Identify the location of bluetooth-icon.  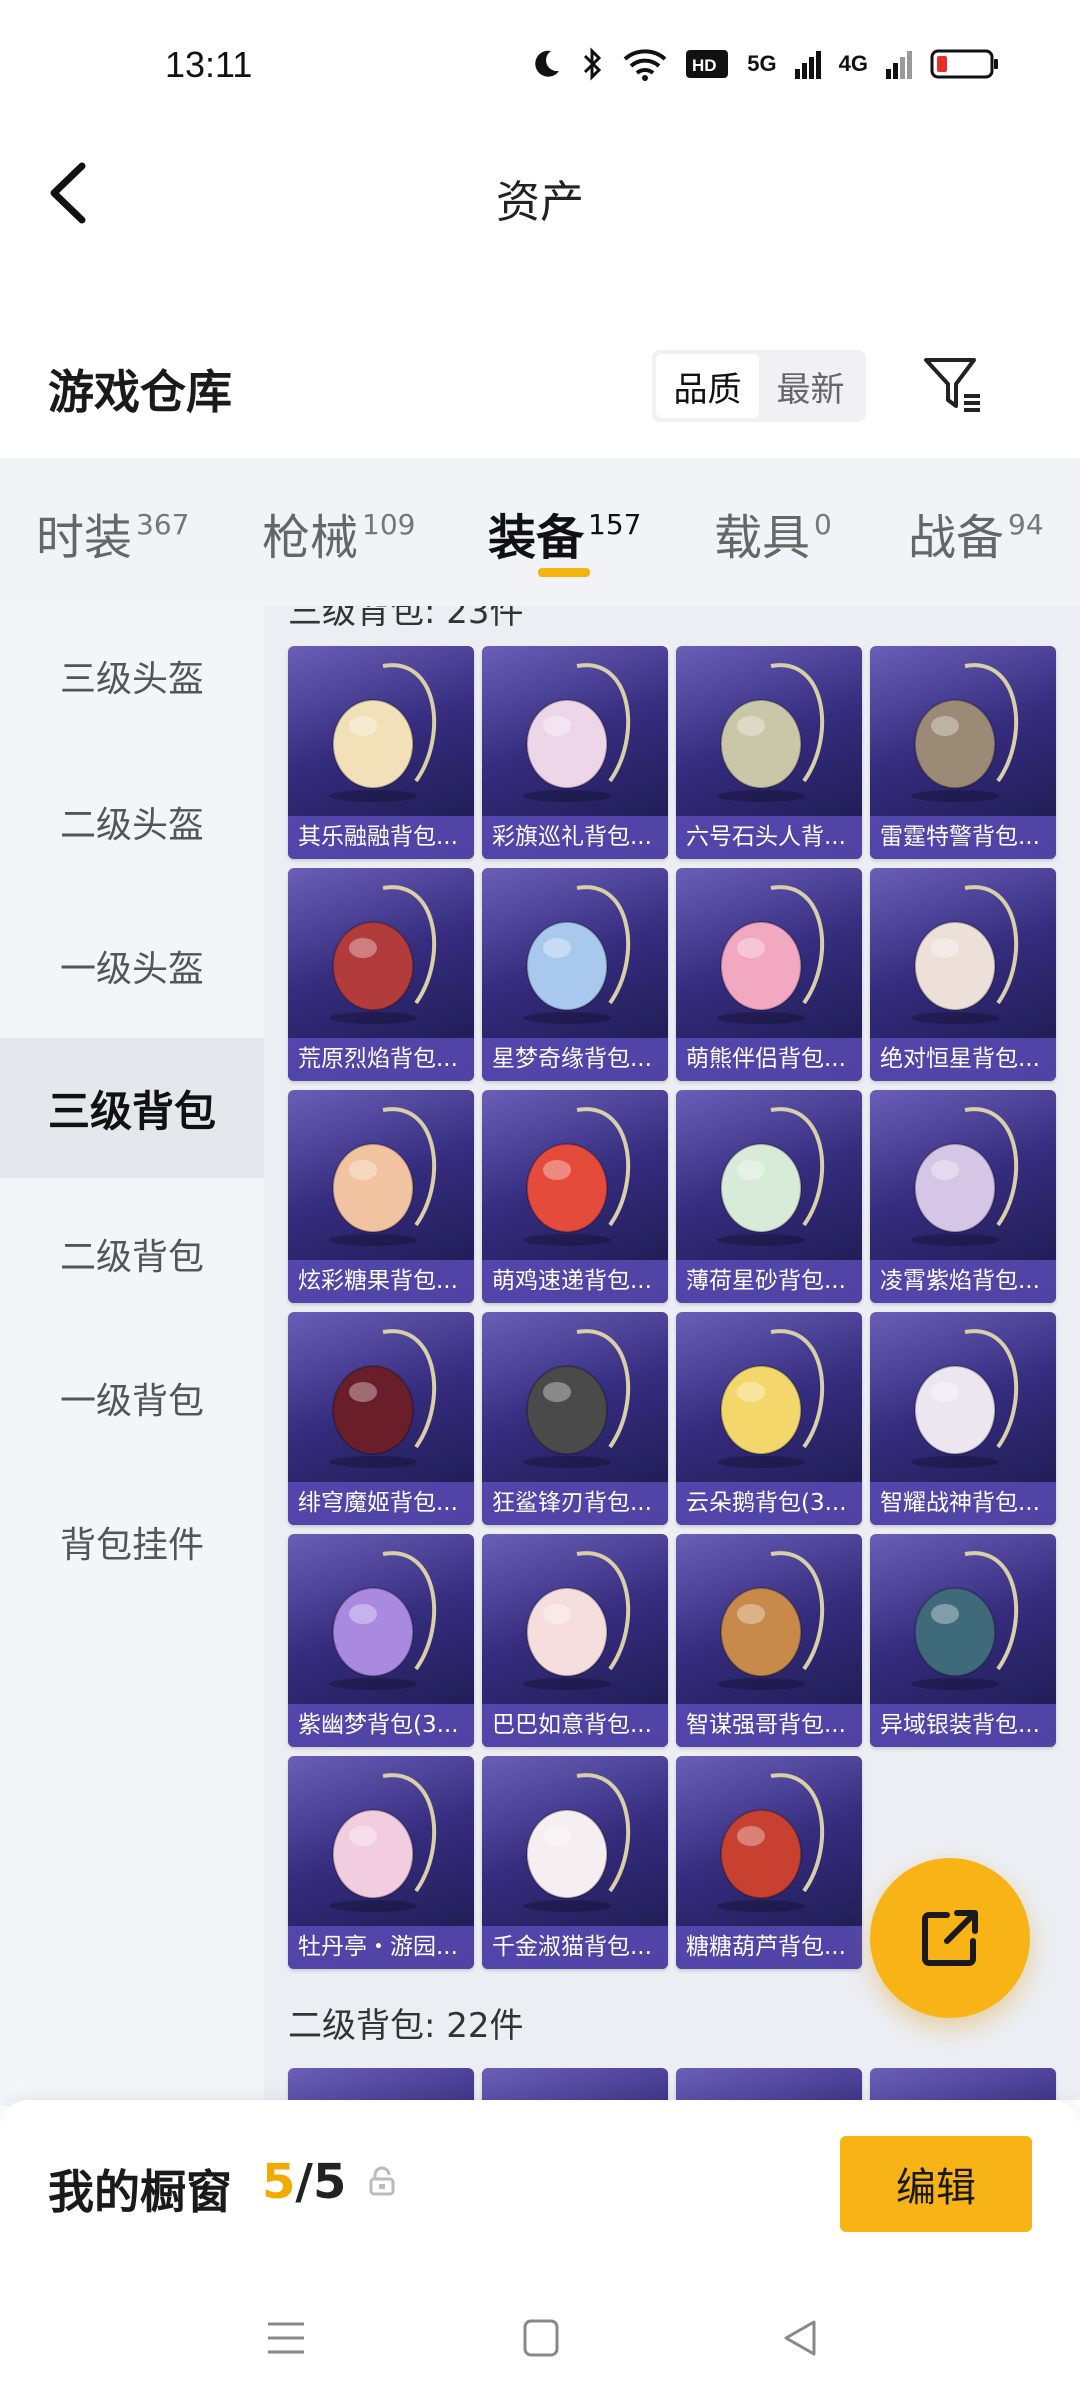
(593, 64).